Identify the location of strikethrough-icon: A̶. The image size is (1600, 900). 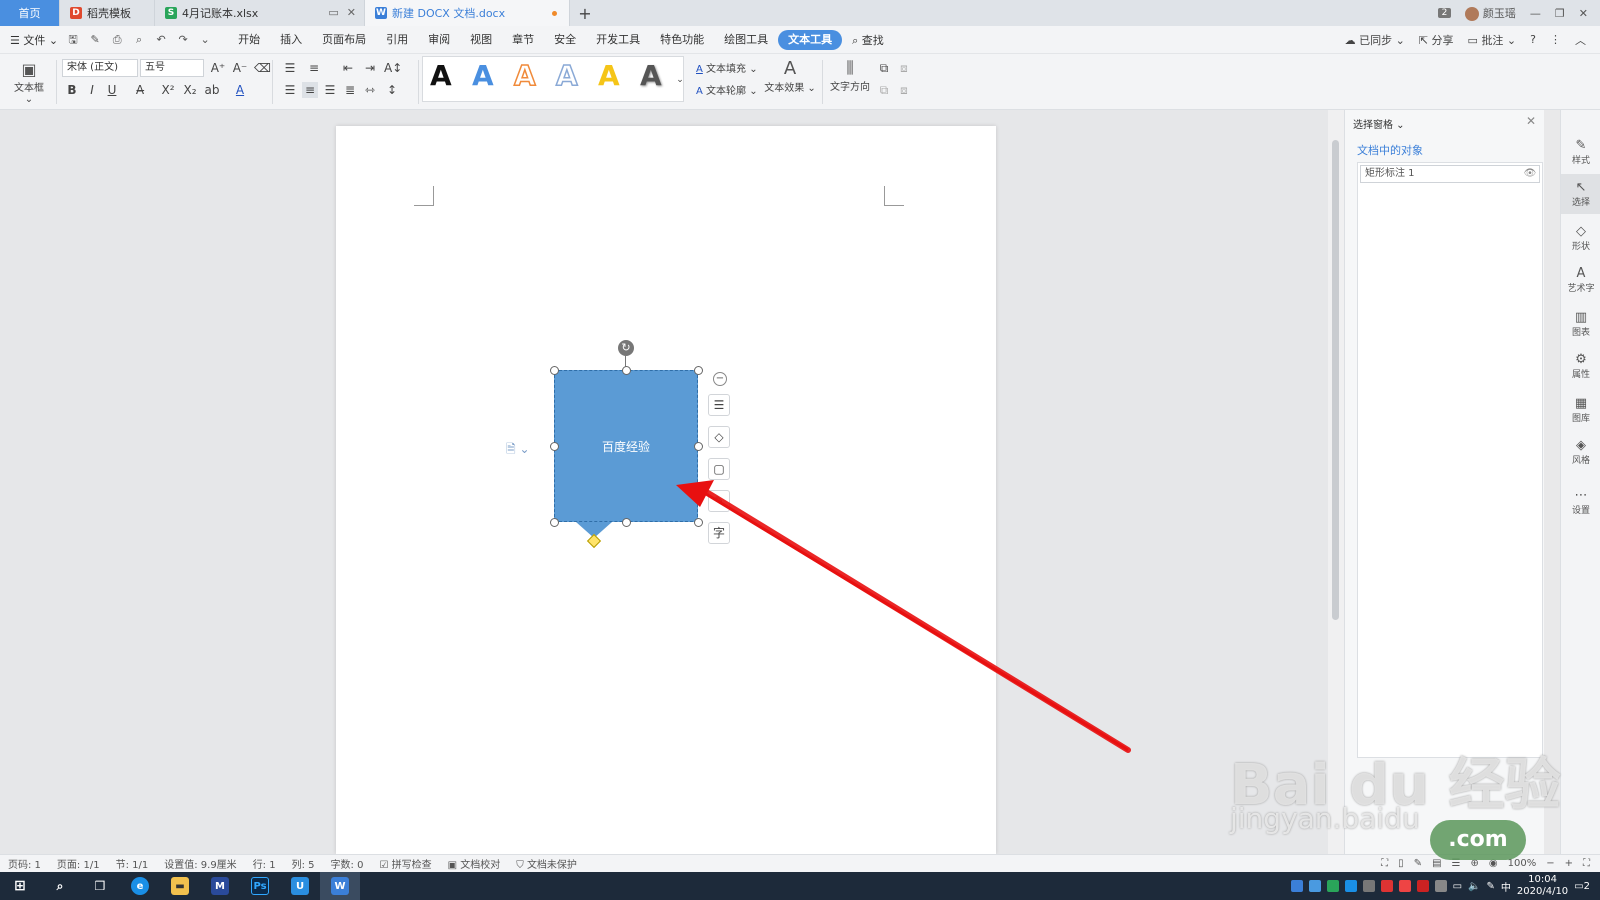
(140, 90).